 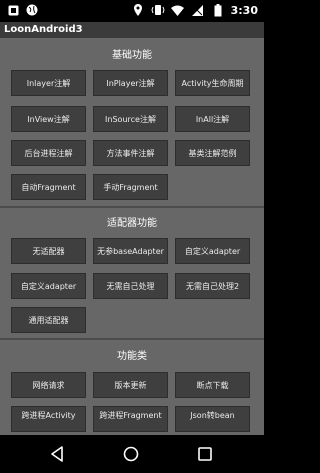 I want to click on battery-icon, so click(x=218, y=10).